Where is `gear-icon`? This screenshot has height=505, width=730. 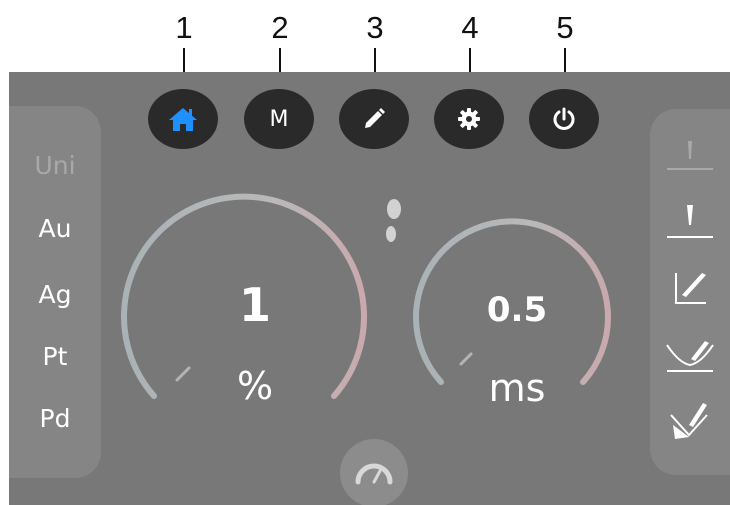
gear-icon is located at coordinates (469, 119).